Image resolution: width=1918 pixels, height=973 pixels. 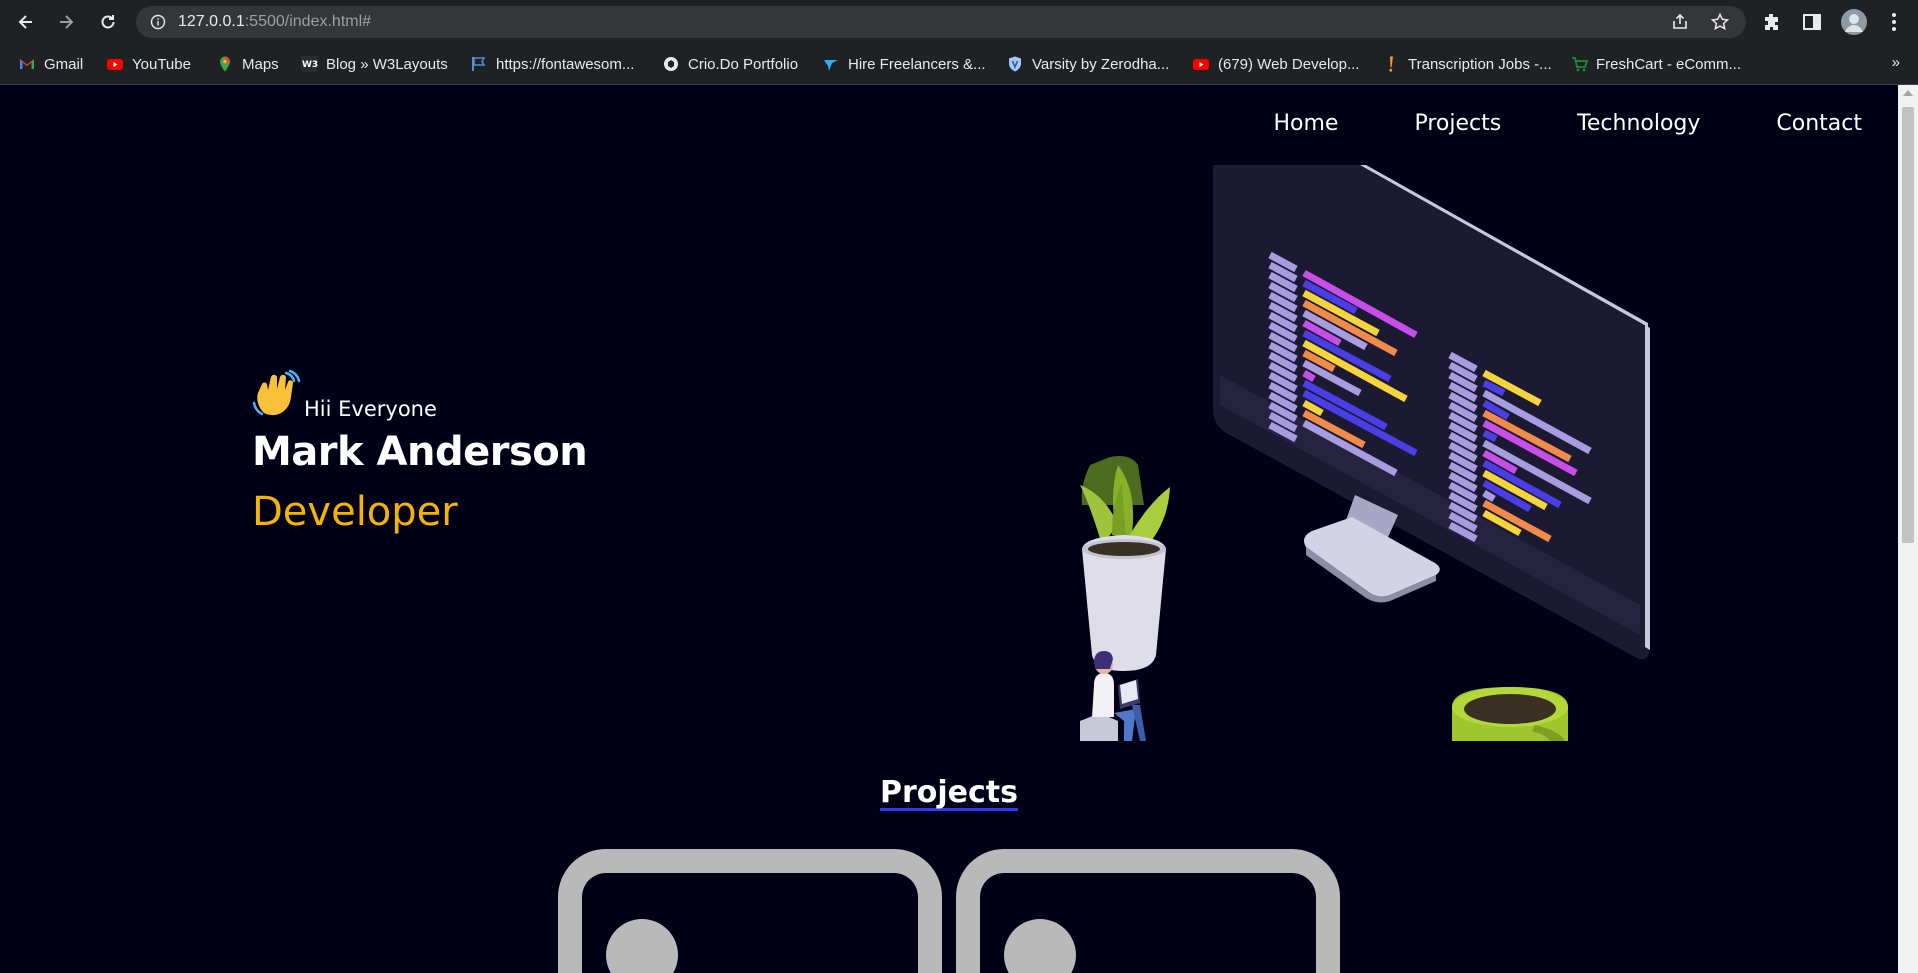 What do you see at coordinates (370, 409) in the screenshot?
I see `hero-greeting: Hii Everyone` at bounding box center [370, 409].